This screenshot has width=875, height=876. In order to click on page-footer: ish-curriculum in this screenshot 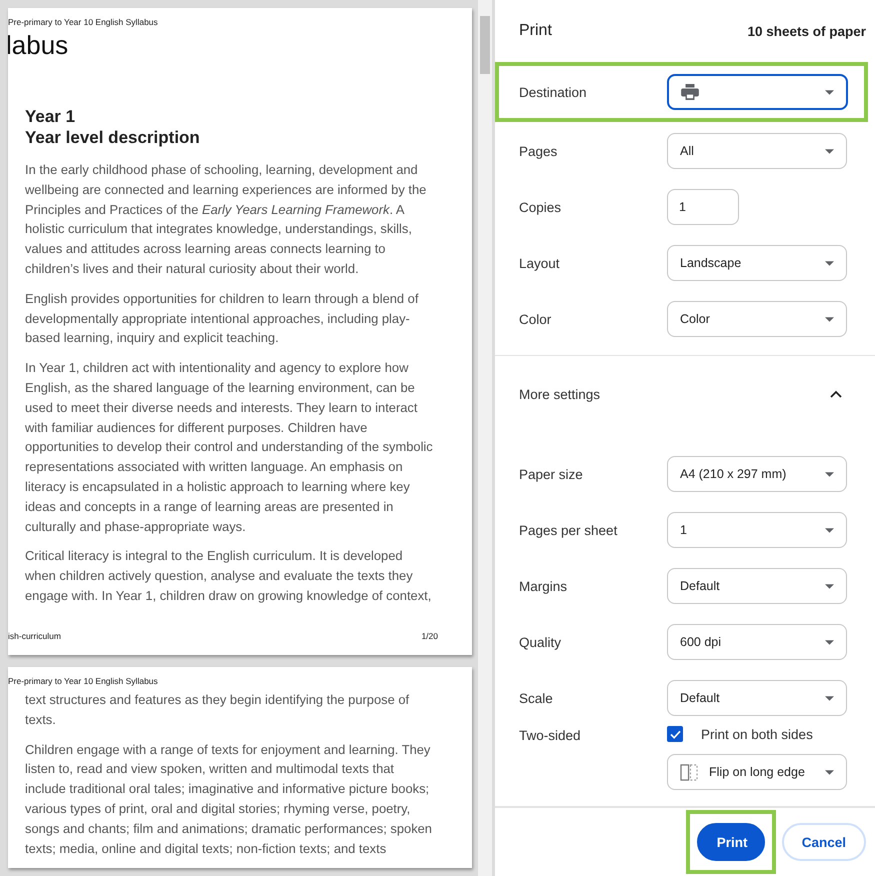, I will do `click(34, 636)`.